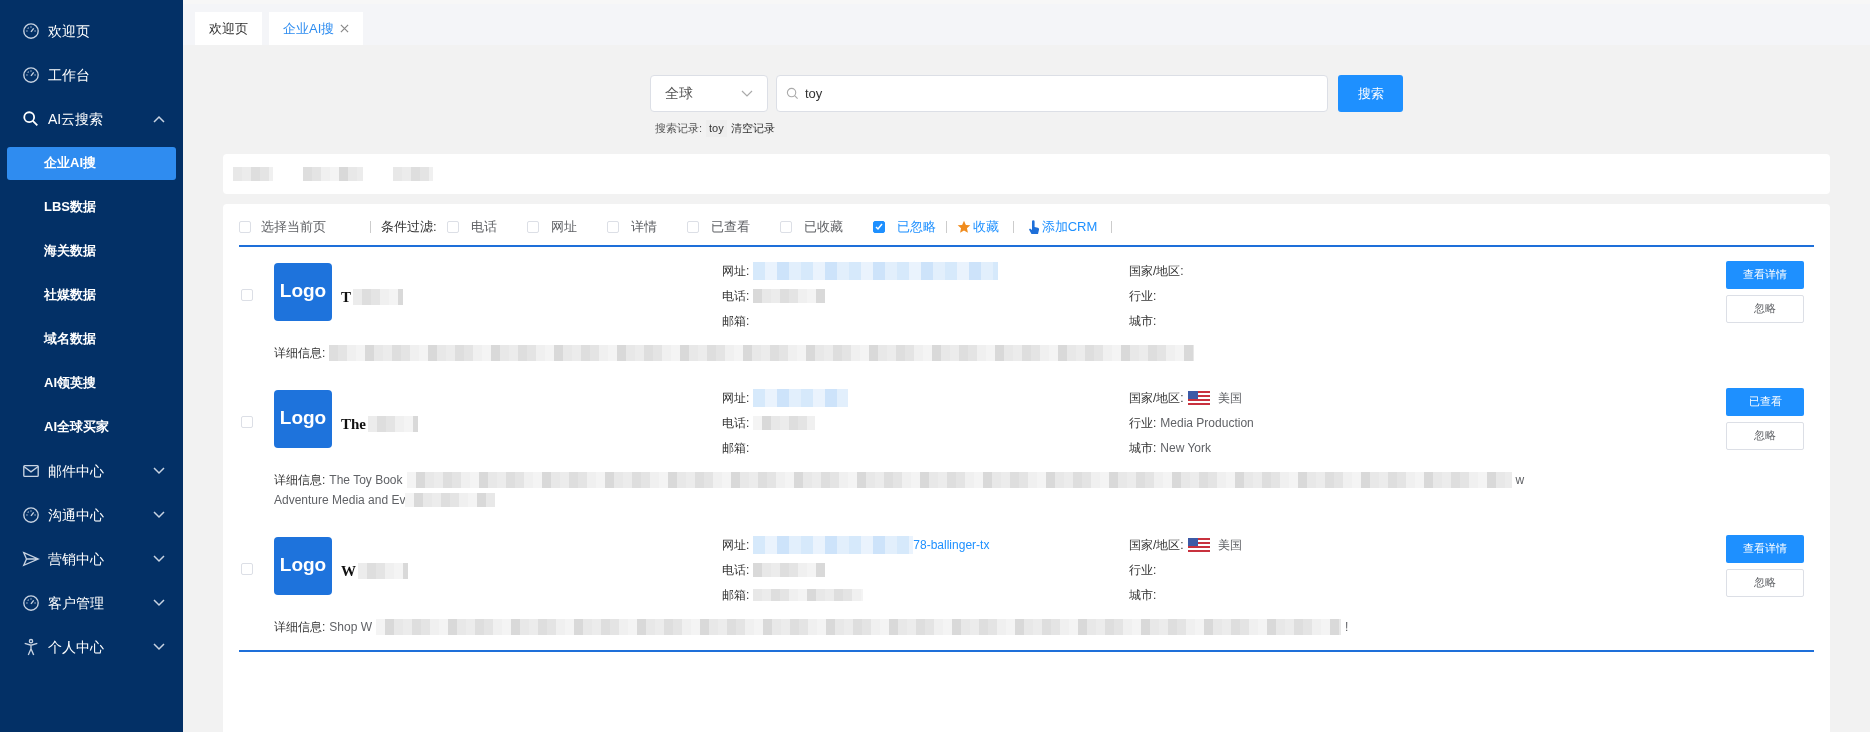  I want to click on checkbox-label: 网址, so click(563, 227).